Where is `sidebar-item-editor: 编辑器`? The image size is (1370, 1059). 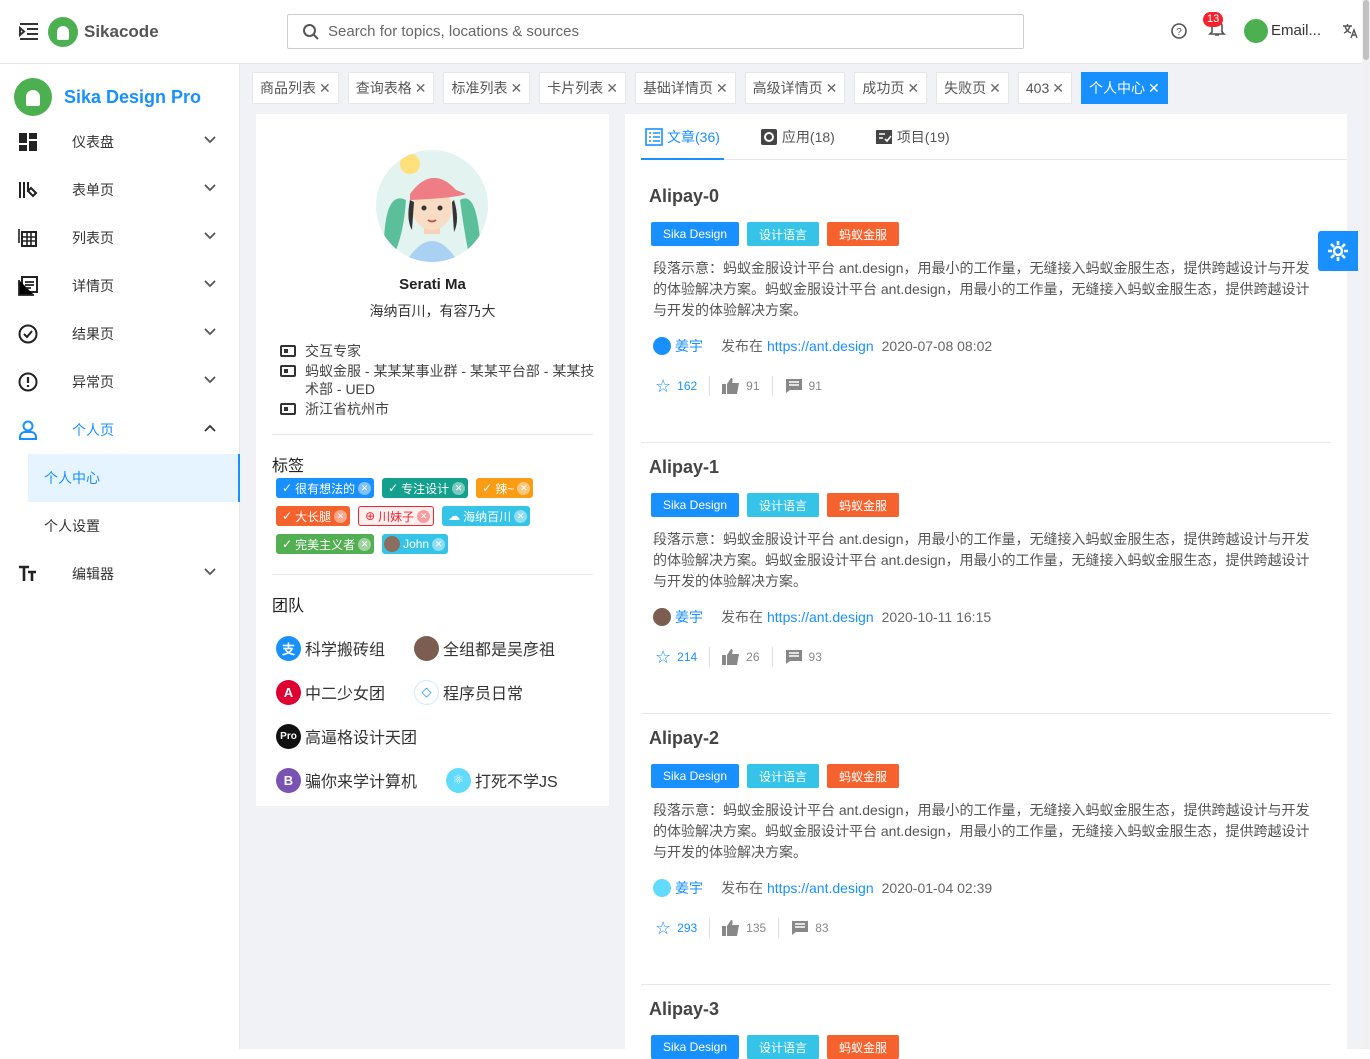 sidebar-item-editor: 编辑器 is located at coordinates (120, 574).